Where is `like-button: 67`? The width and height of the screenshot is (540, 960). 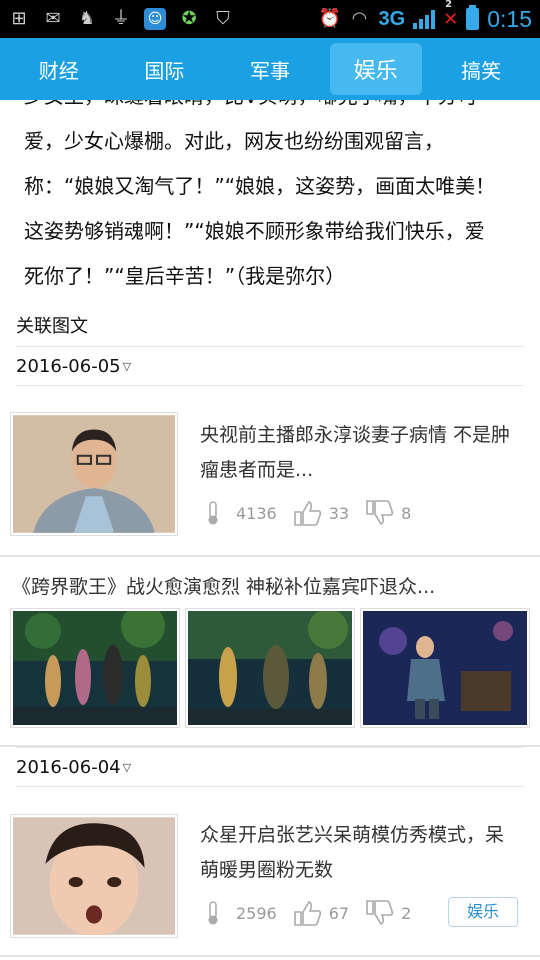 like-button: 67 is located at coordinates (321, 913).